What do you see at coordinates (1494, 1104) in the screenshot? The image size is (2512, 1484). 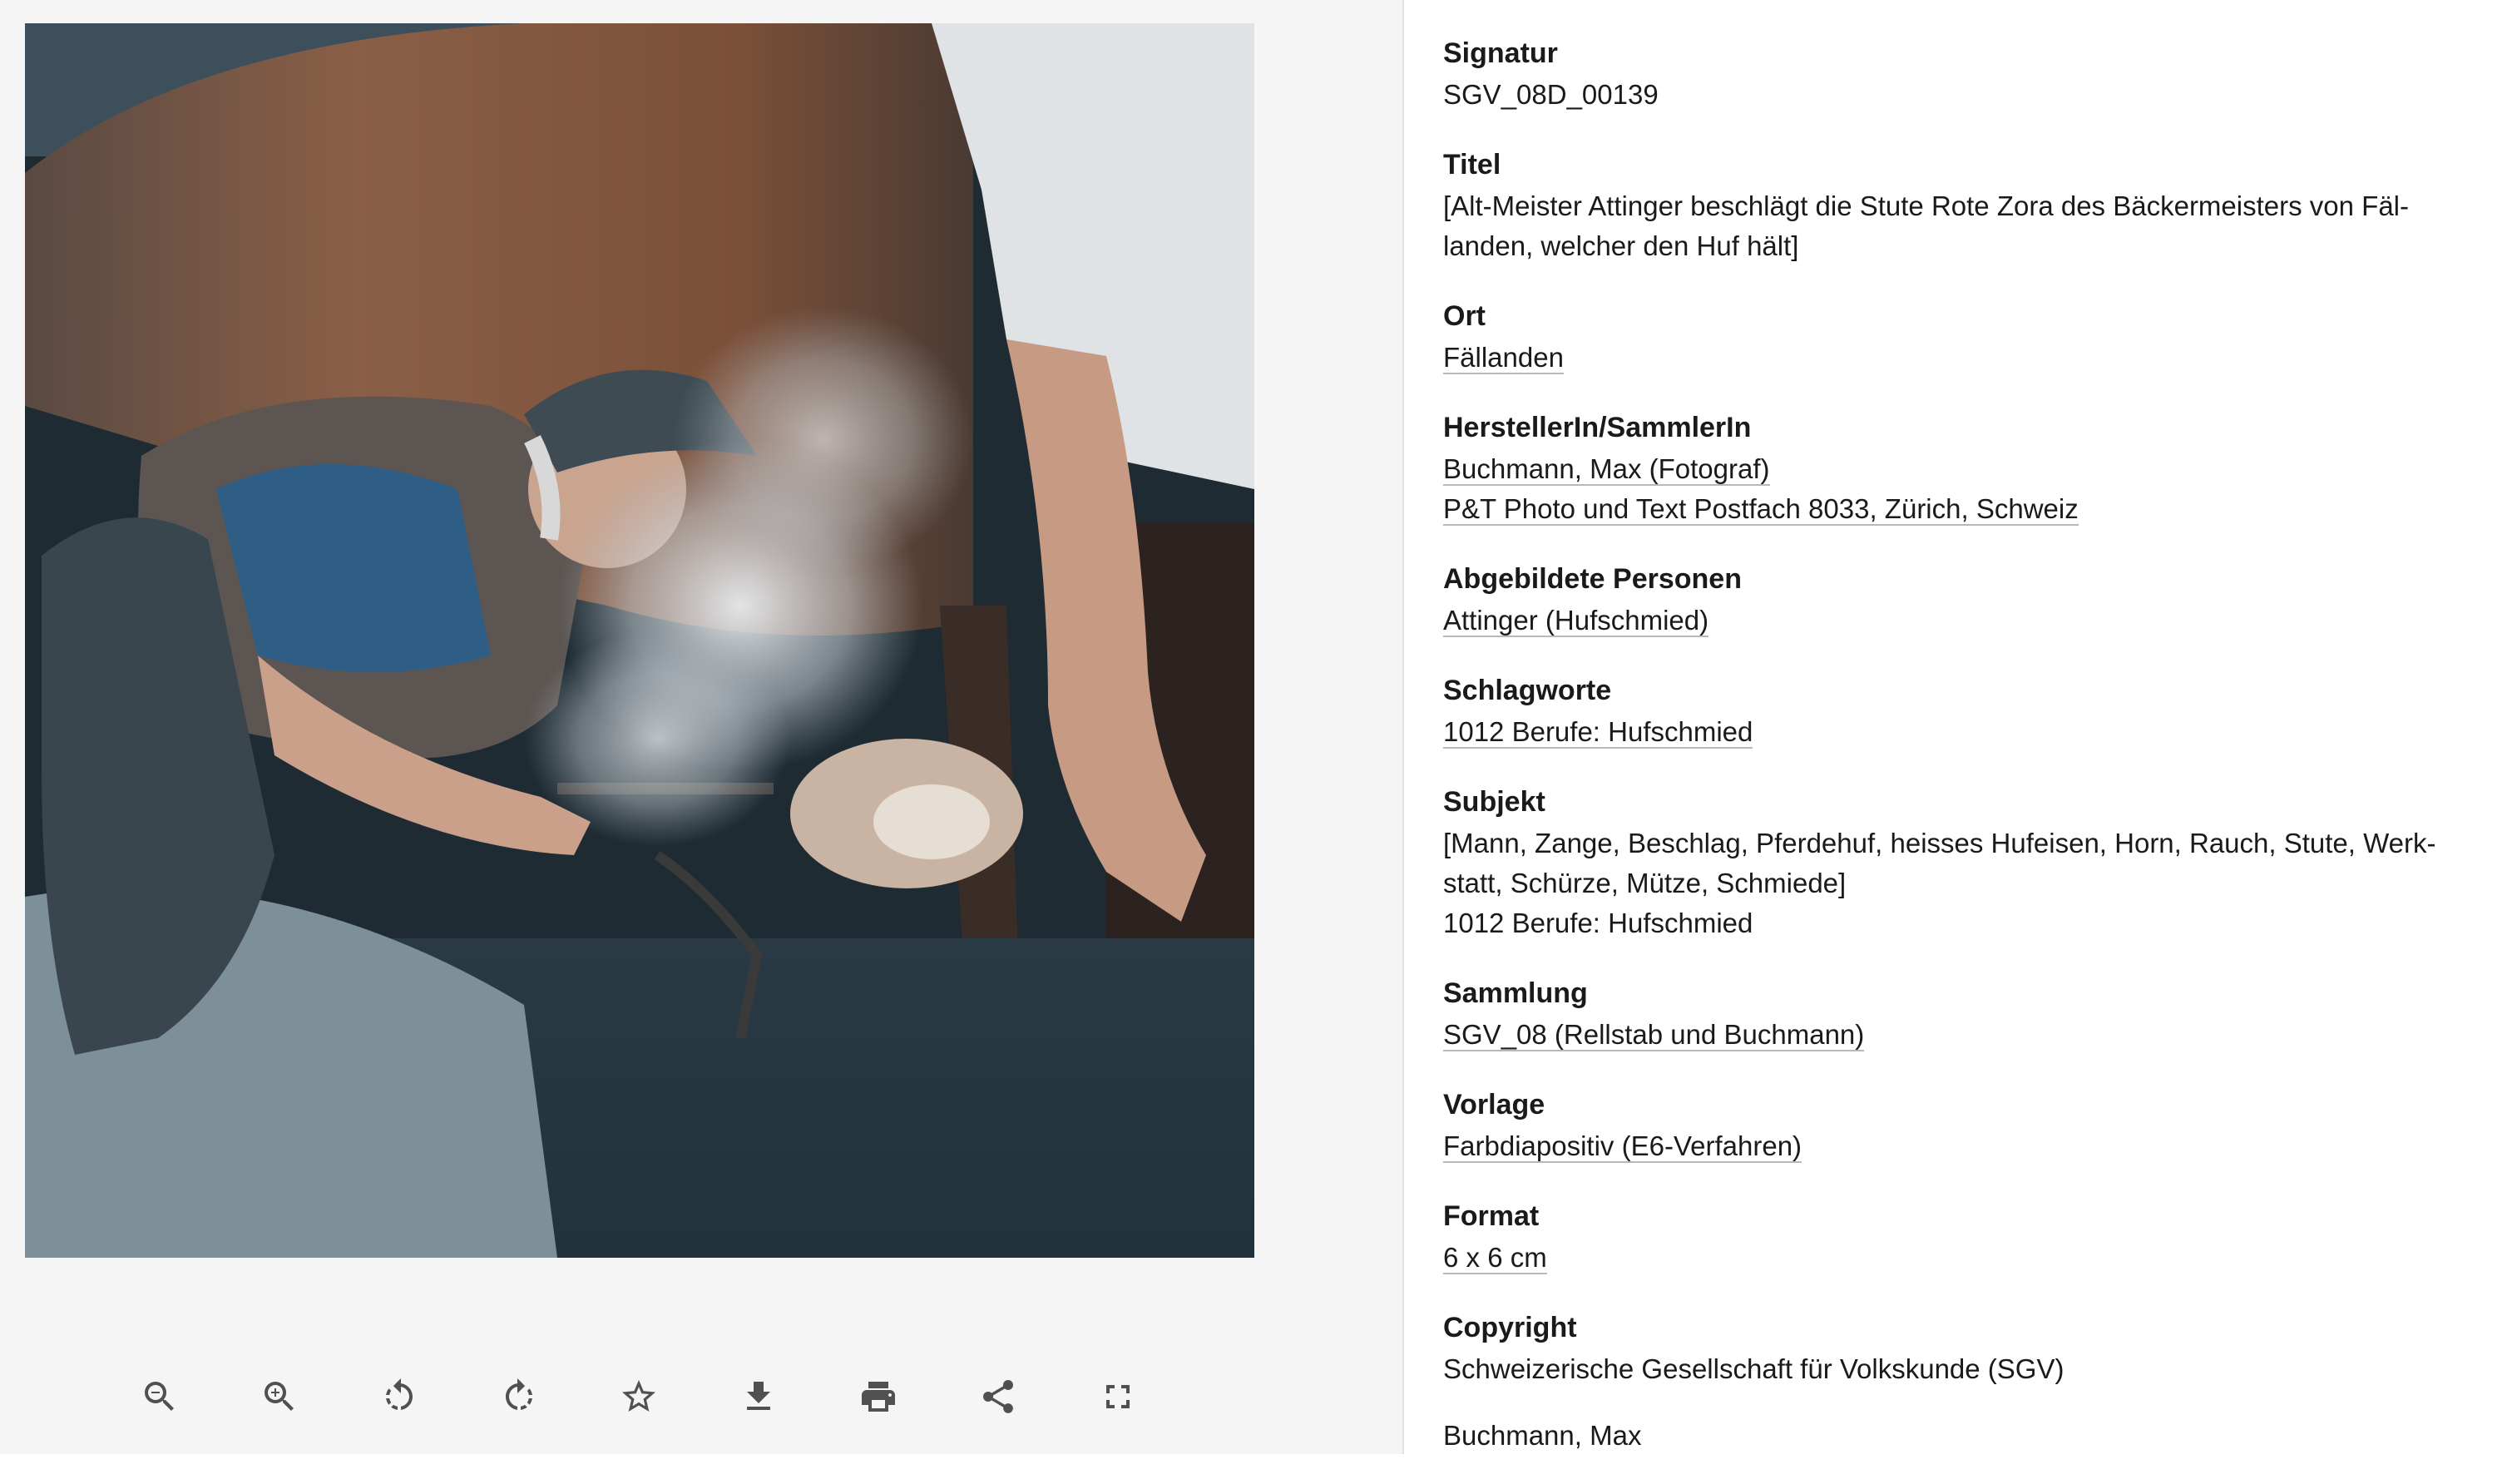 I see `vorlage-label: Vorlage` at bounding box center [1494, 1104].